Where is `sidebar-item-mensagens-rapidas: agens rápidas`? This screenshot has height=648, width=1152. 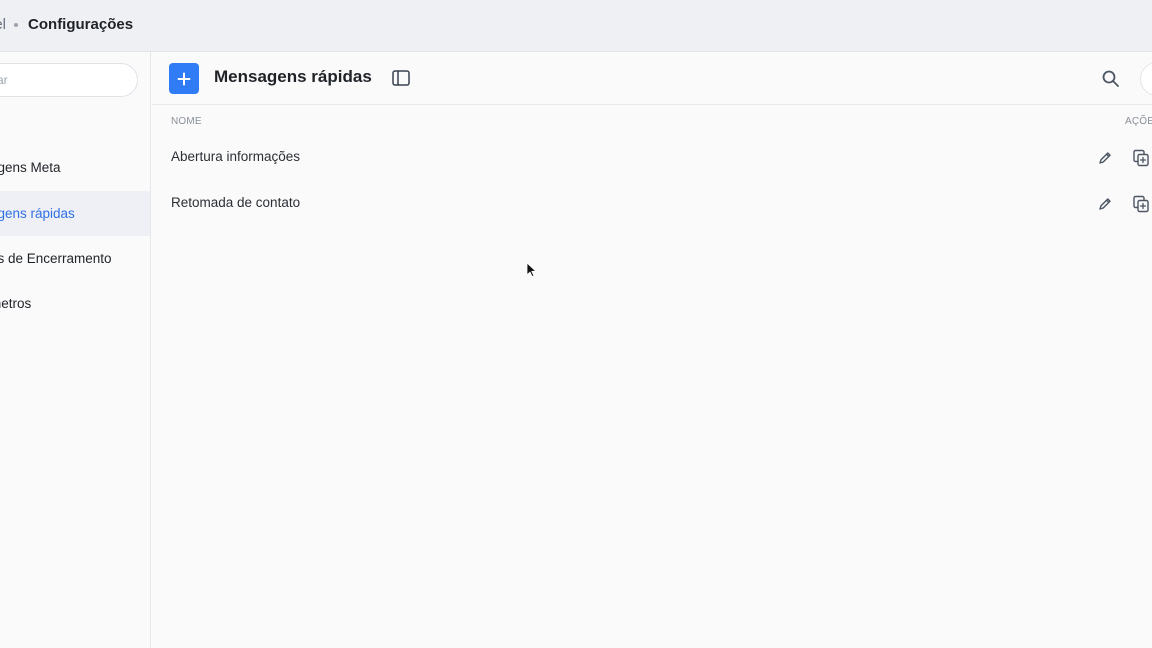 sidebar-item-mensagens-rapidas: agens rápidas is located at coordinates (75, 213).